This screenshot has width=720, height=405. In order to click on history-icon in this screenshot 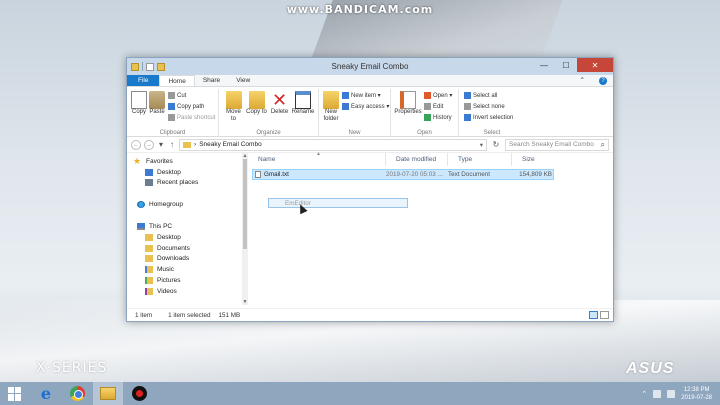, I will do `click(427, 117)`.